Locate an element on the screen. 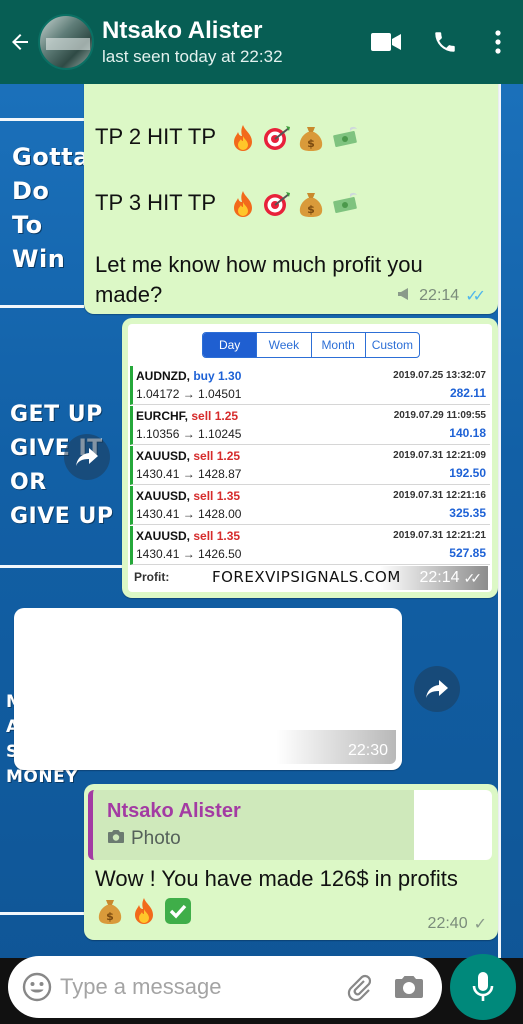 This screenshot has width=523, height=1024. message-meta: 22:14 ✓✓ is located at coordinates (441, 296).